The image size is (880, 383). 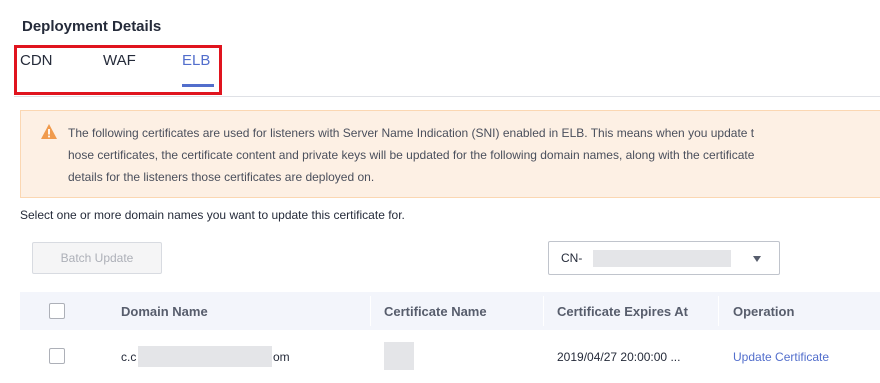 I want to click on region-select: CN-, so click(x=664, y=258).